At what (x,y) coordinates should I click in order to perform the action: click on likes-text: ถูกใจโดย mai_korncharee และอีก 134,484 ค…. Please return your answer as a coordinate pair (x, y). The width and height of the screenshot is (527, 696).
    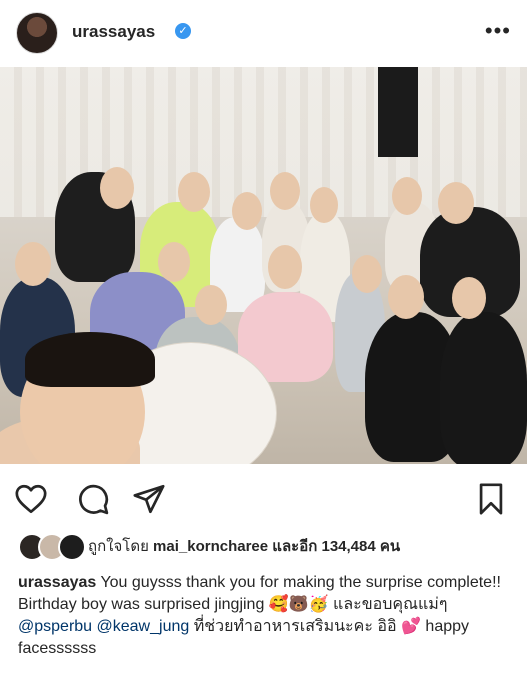
    Looking at the image, I should click on (244, 546).